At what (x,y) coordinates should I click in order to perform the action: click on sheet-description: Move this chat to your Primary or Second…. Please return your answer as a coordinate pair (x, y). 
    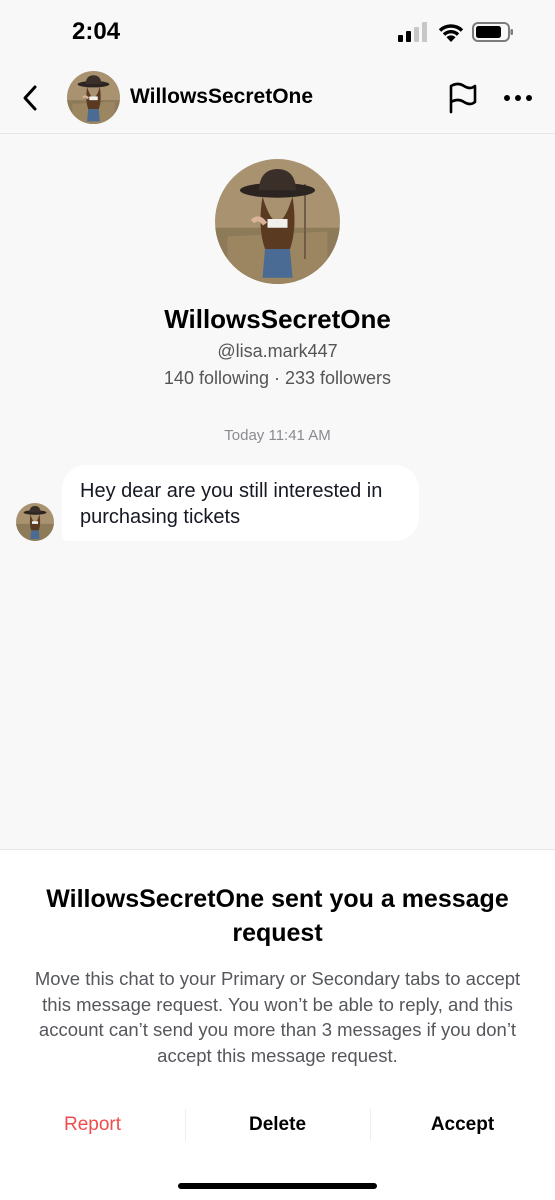
    Looking at the image, I should click on (277, 1017).